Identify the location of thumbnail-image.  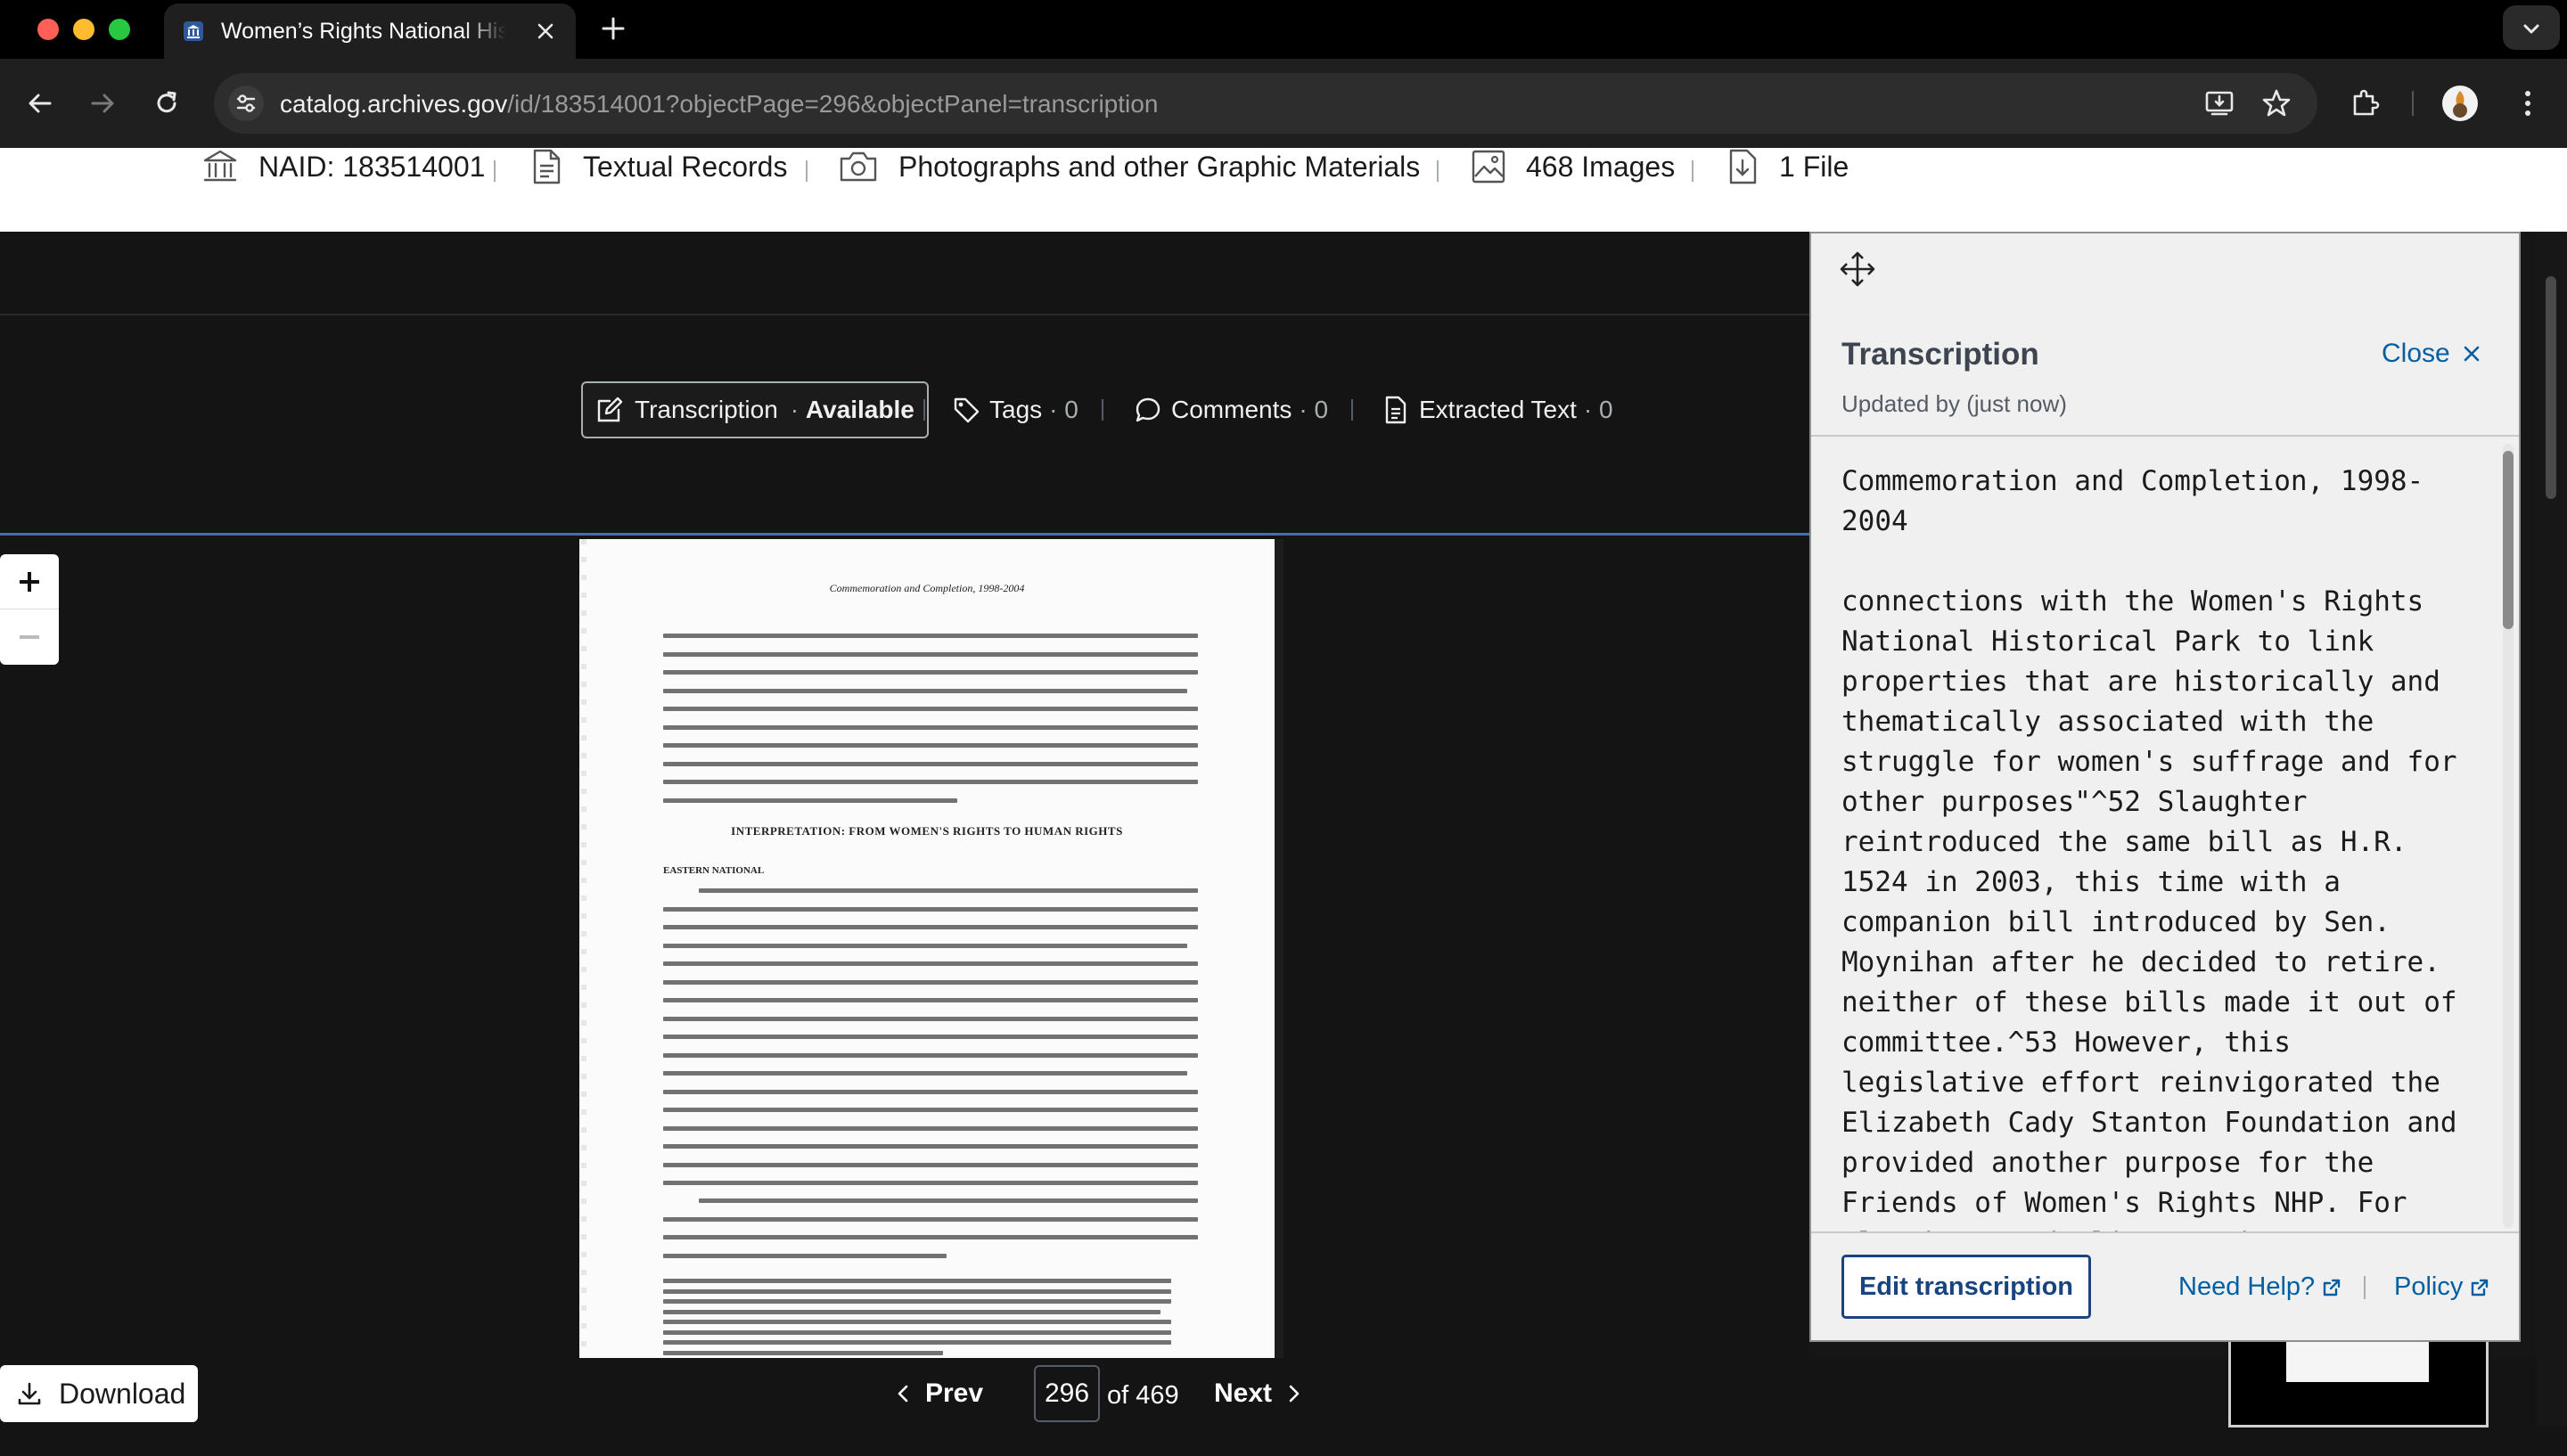
(2357, 1362).